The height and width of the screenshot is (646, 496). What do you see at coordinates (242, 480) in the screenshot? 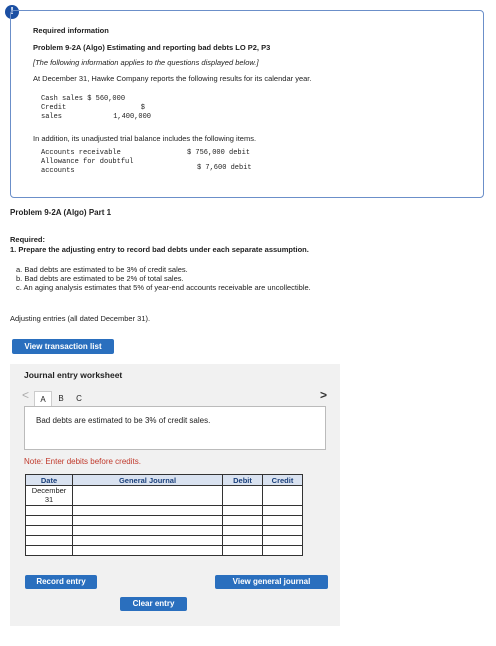
I see `debit-header: Debit` at bounding box center [242, 480].